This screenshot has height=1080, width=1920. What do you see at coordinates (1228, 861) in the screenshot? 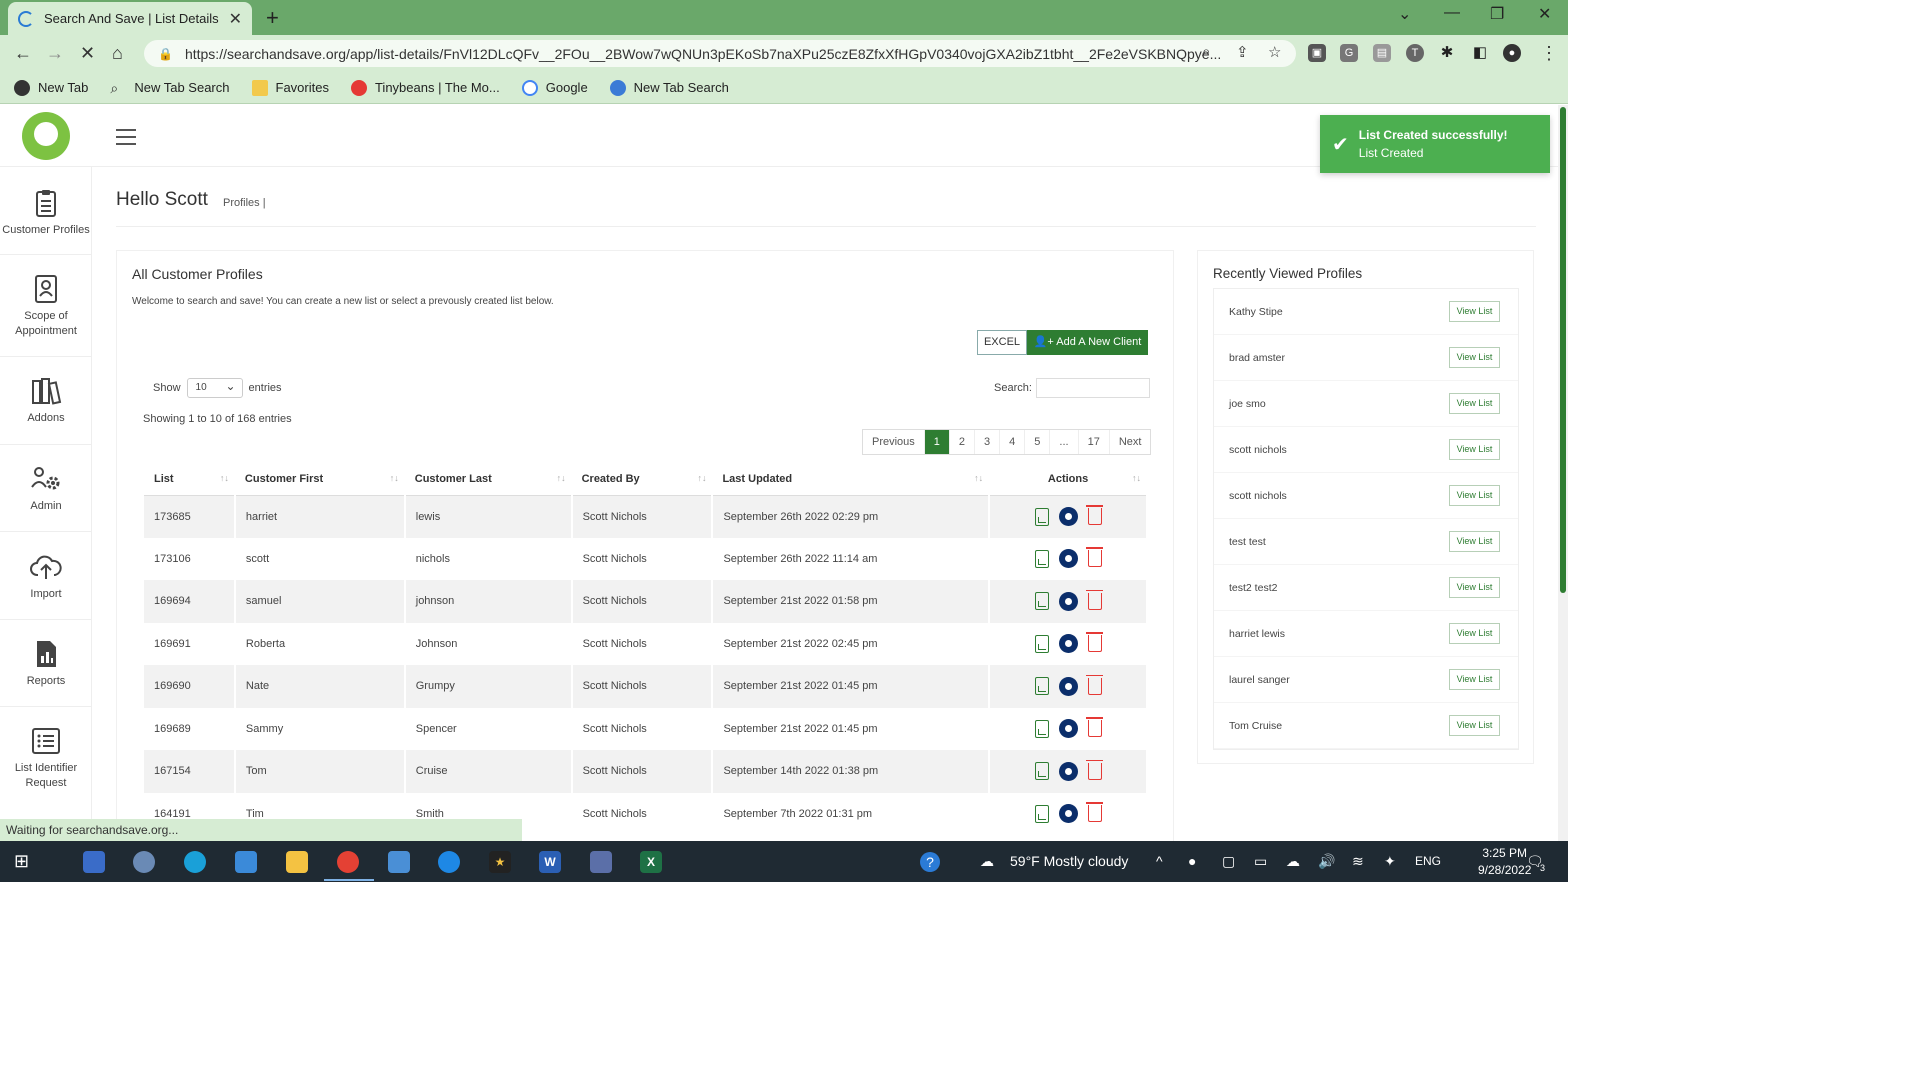
I see `tray-app-icon: ▢` at bounding box center [1228, 861].